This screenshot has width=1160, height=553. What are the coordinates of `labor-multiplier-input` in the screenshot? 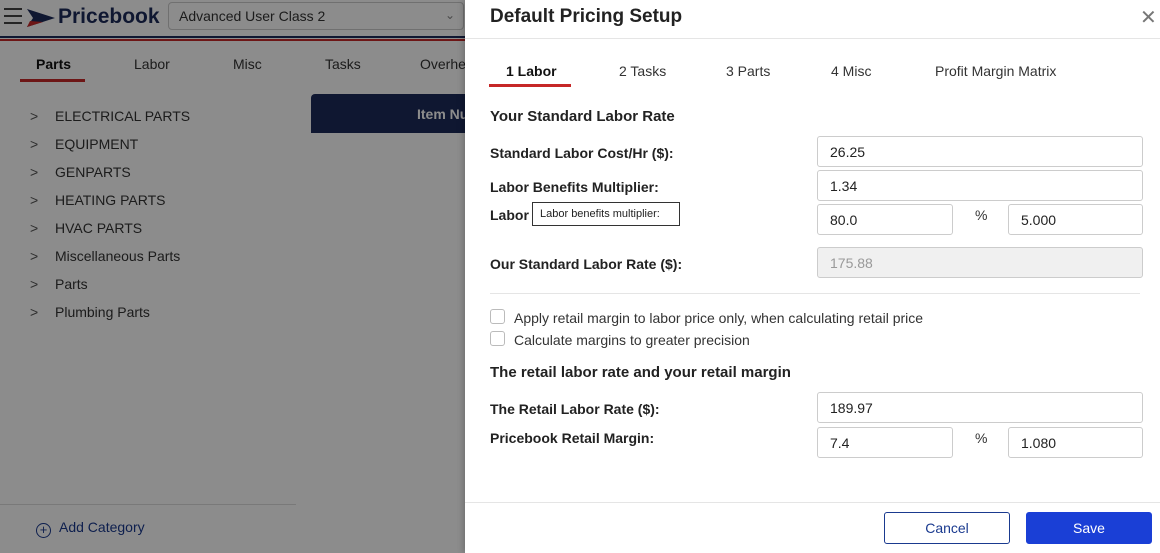 It's located at (1075, 219).